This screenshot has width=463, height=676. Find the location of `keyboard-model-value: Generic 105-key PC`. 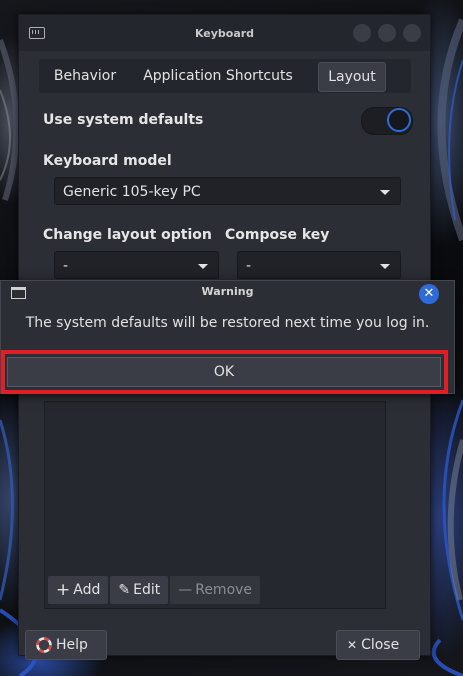

keyboard-model-value: Generic 105-key PC is located at coordinates (132, 192).